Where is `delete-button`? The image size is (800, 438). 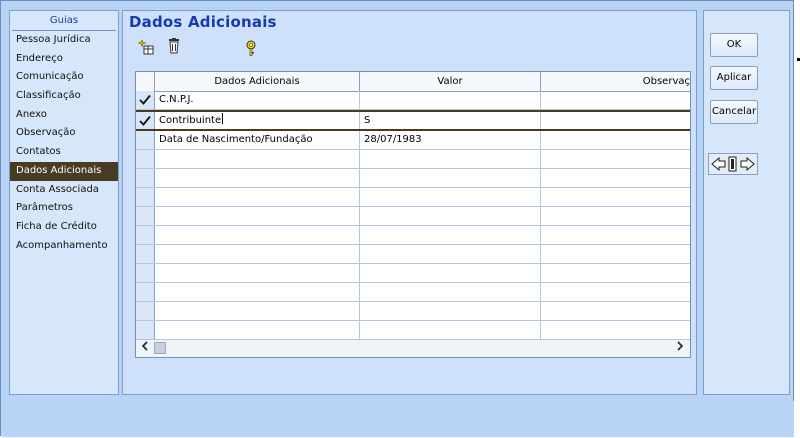
delete-button is located at coordinates (174, 46).